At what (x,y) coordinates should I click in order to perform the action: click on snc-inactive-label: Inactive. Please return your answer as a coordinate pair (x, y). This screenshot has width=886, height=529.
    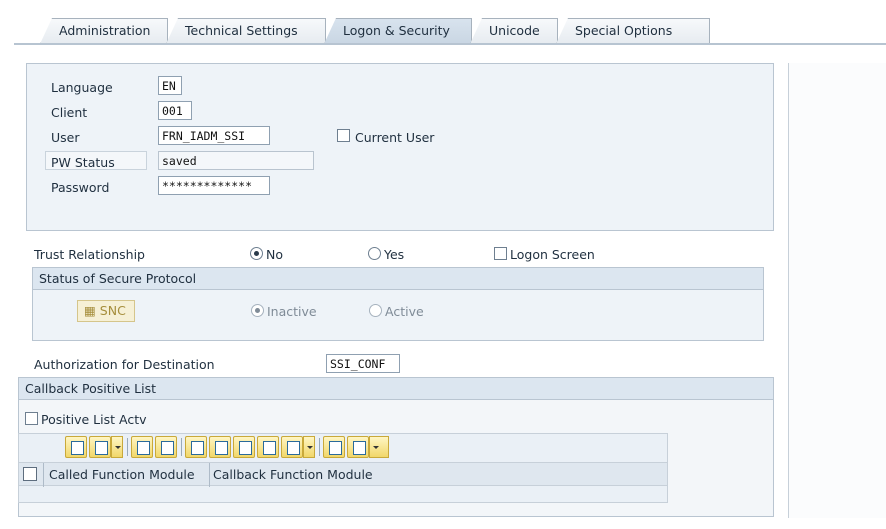
    Looking at the image, I should click on (292, 311).